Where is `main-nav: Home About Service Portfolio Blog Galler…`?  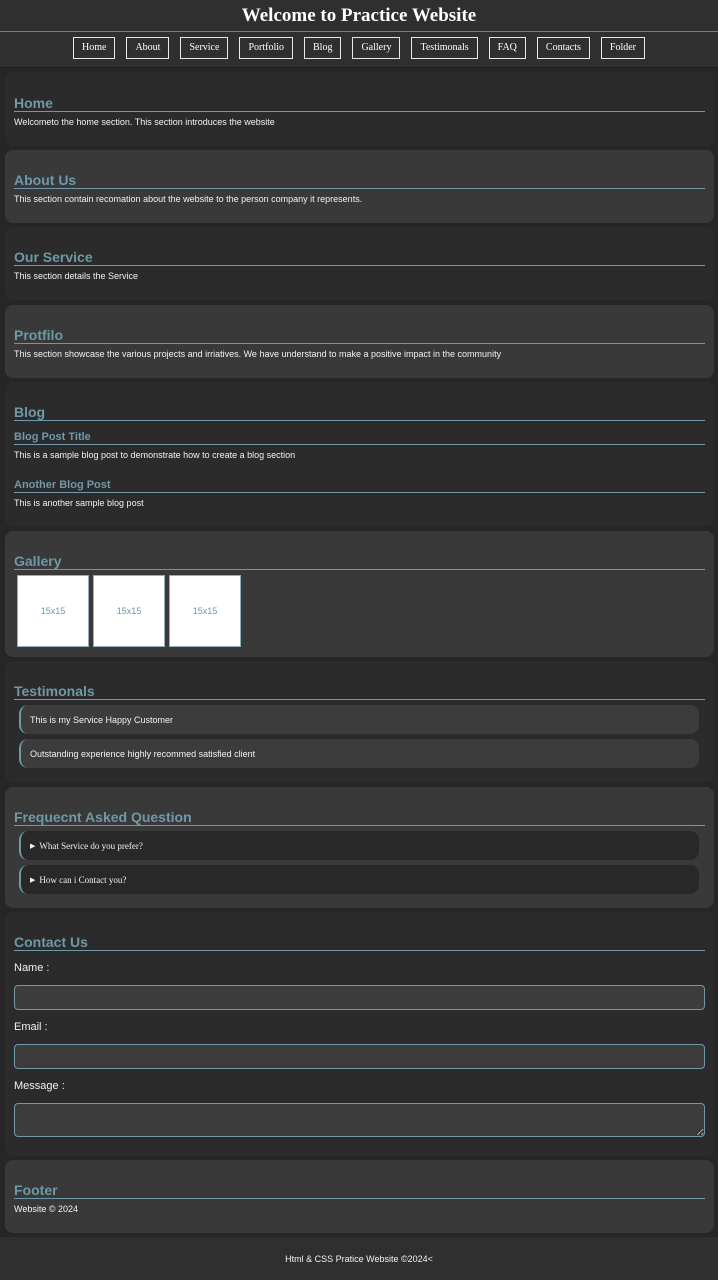
main-nav: Home About Service Portfolio Blog Galler… is located at coordinates (359, 45).